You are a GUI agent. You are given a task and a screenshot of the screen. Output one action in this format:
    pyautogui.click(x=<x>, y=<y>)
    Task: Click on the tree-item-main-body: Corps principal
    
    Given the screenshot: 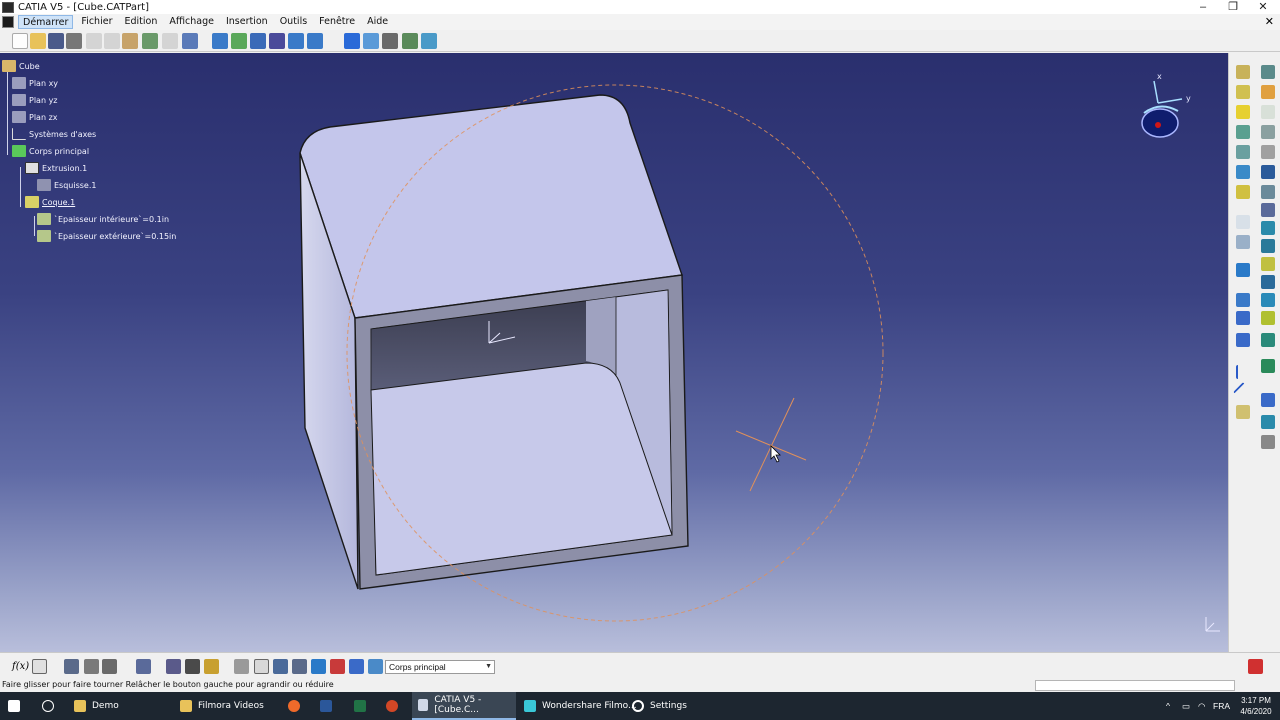 What is the action you would take?
    pyautogui.click(x=50, y=151)
    